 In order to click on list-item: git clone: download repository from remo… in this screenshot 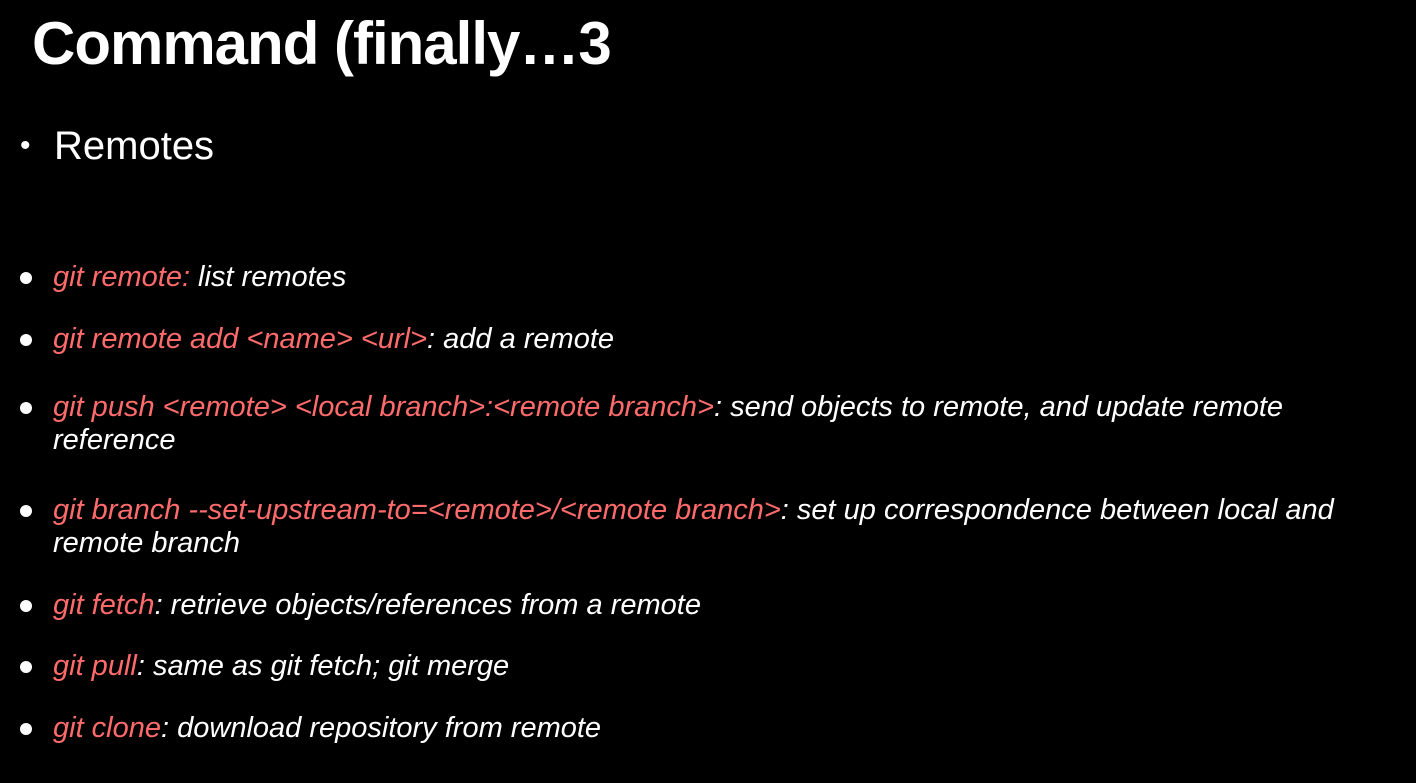, I will do `click(710, 728)`.